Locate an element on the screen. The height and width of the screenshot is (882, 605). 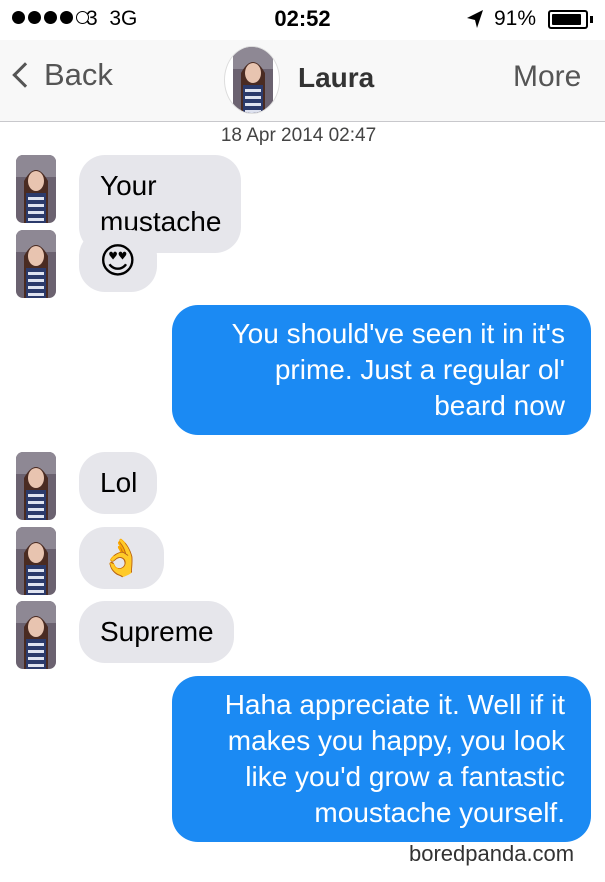
chevron-left-icon is located at coordinates (25, 75).